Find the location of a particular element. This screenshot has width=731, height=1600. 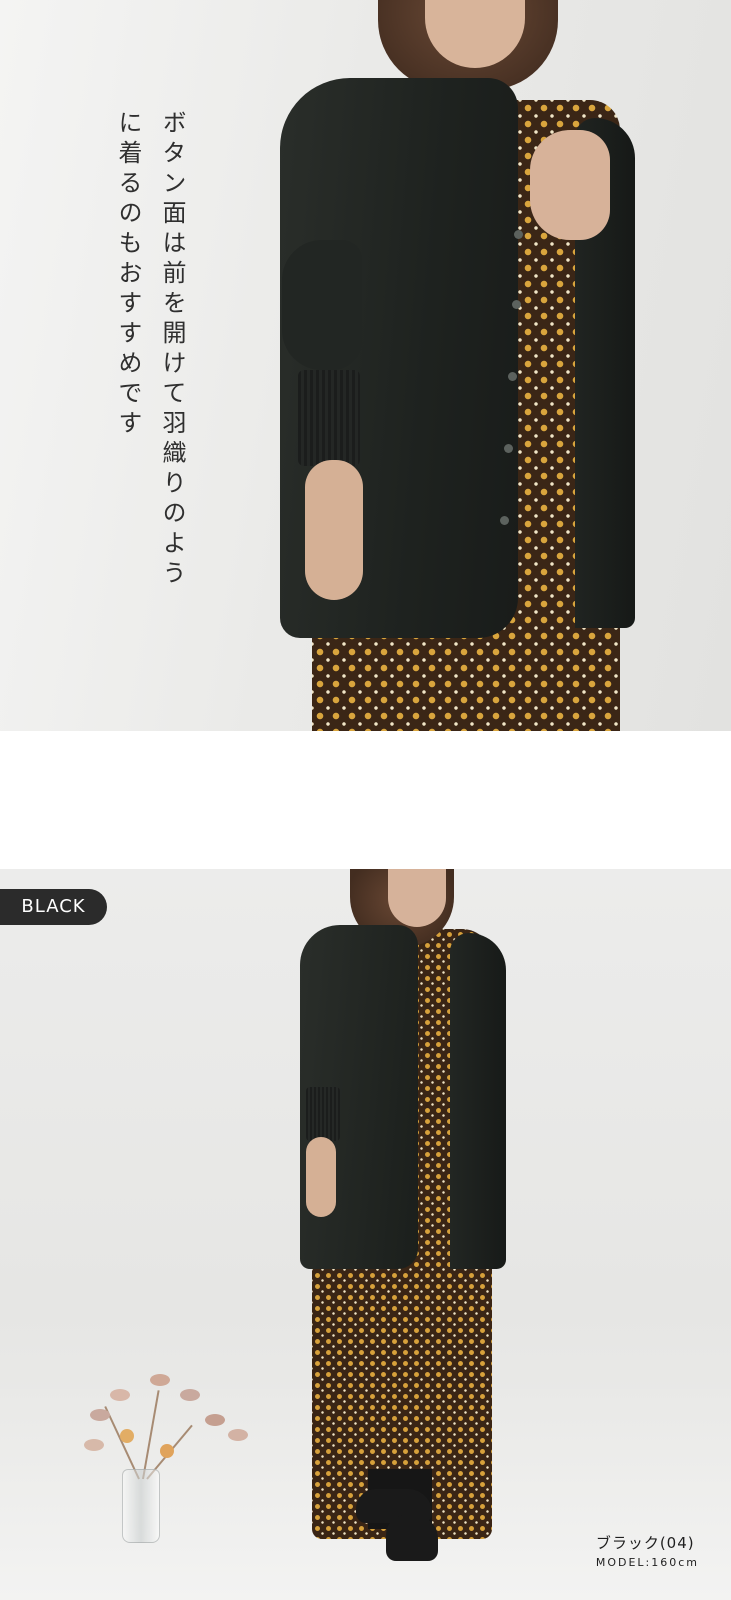

model-hand is located at coordinates (321, 1177).